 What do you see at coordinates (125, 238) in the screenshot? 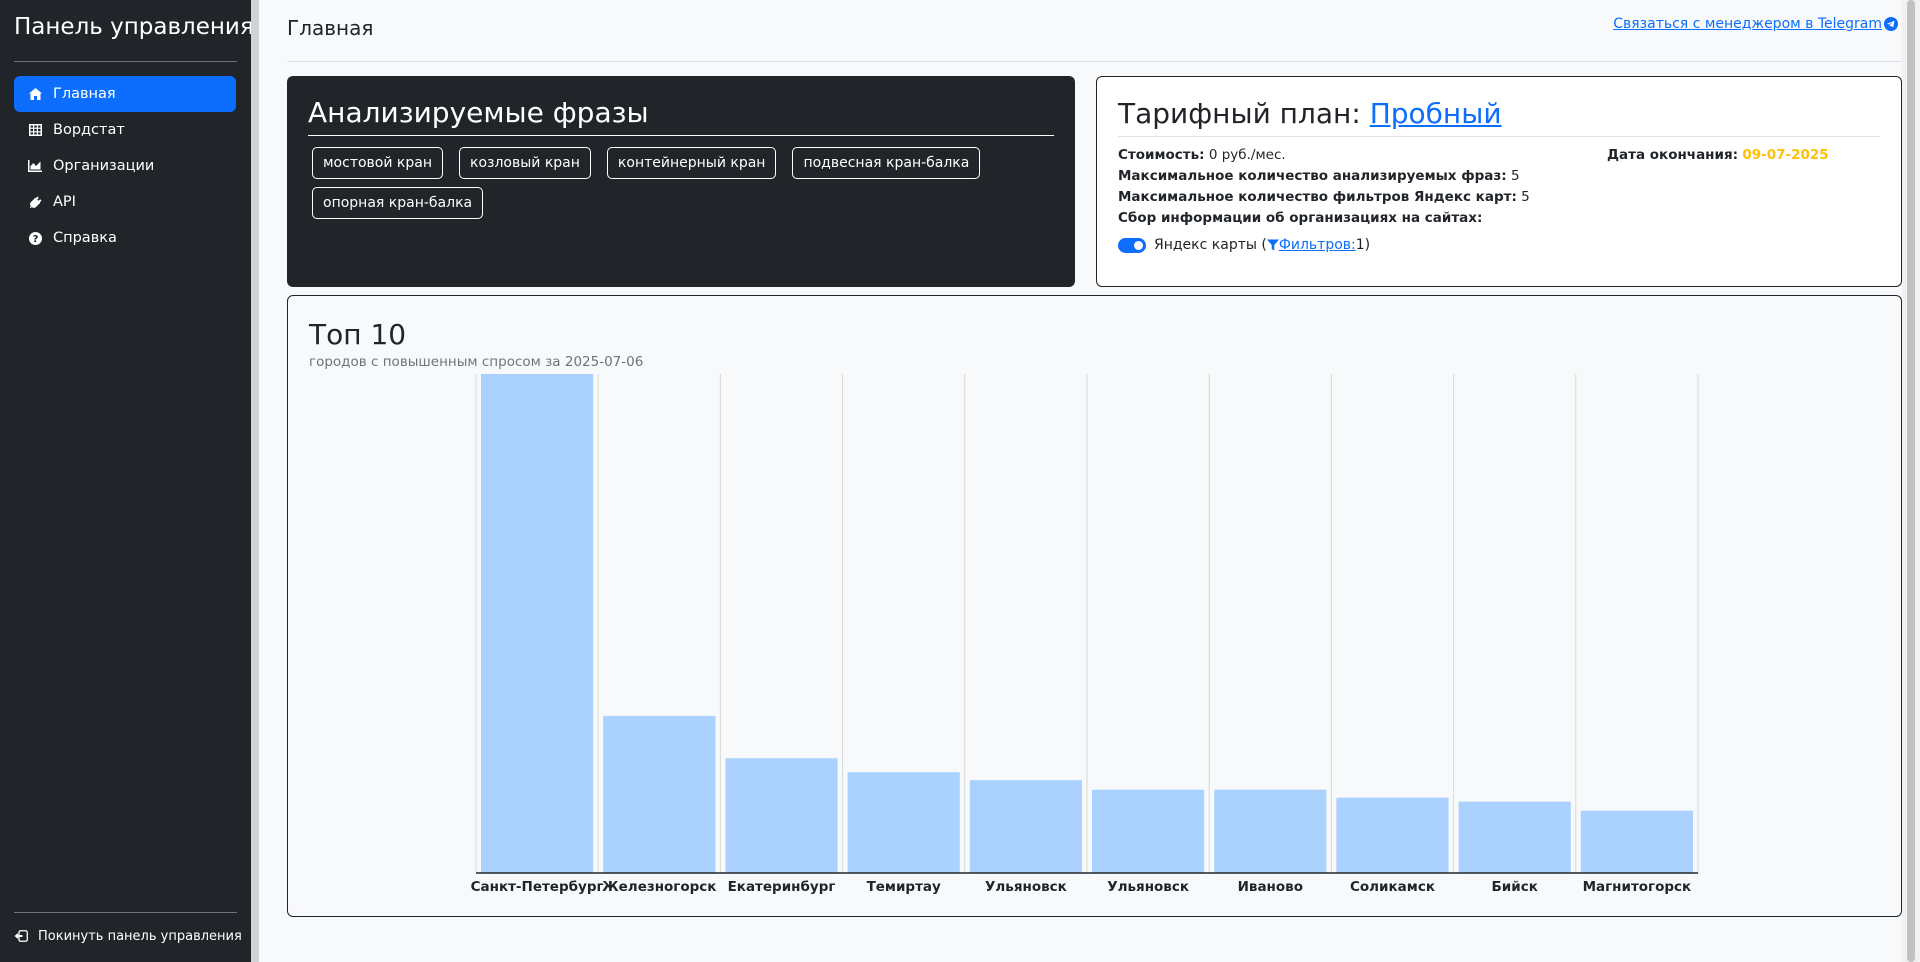
I see `sidebar-item-help: ? Справка` at bounding box center [125, 238].